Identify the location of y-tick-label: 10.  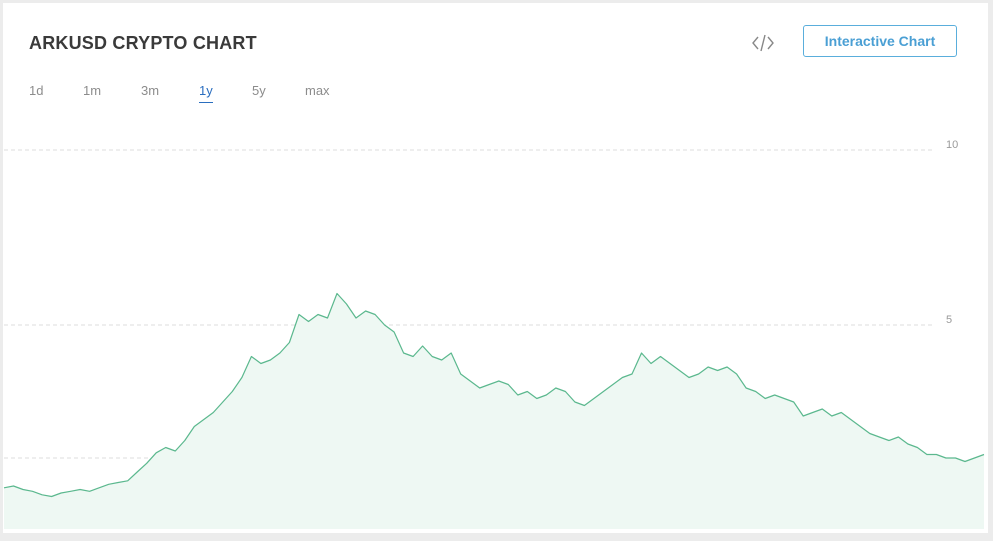
(952, 145).